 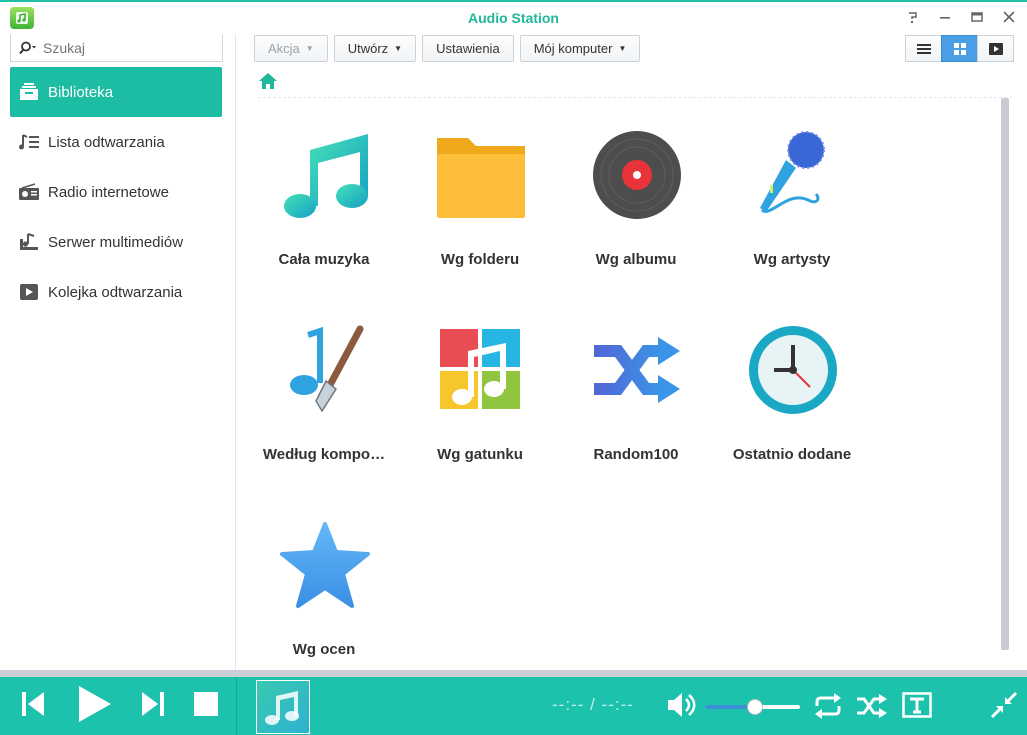 What do you see at coordinates (480, 369) in the screenshot?
I see `genre-tiles-icon` at bounding box center [480, 369].